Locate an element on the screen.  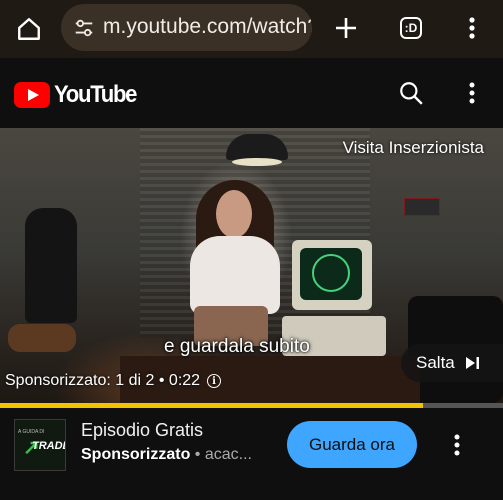
home-icon is located at coordinates (29, 29).